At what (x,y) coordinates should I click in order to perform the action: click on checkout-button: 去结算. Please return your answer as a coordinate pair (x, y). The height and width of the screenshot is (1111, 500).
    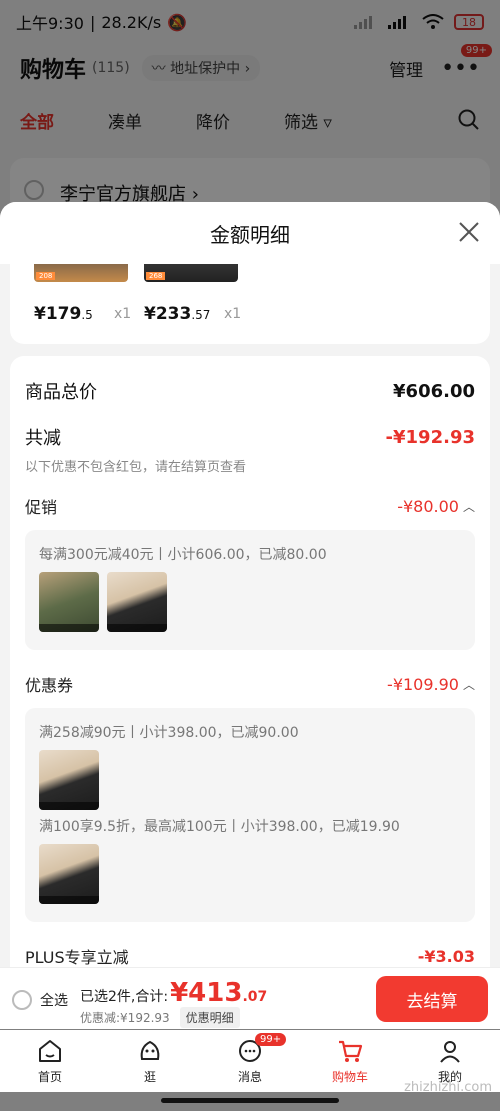
    Looking at the image, I should click on (432, 999).